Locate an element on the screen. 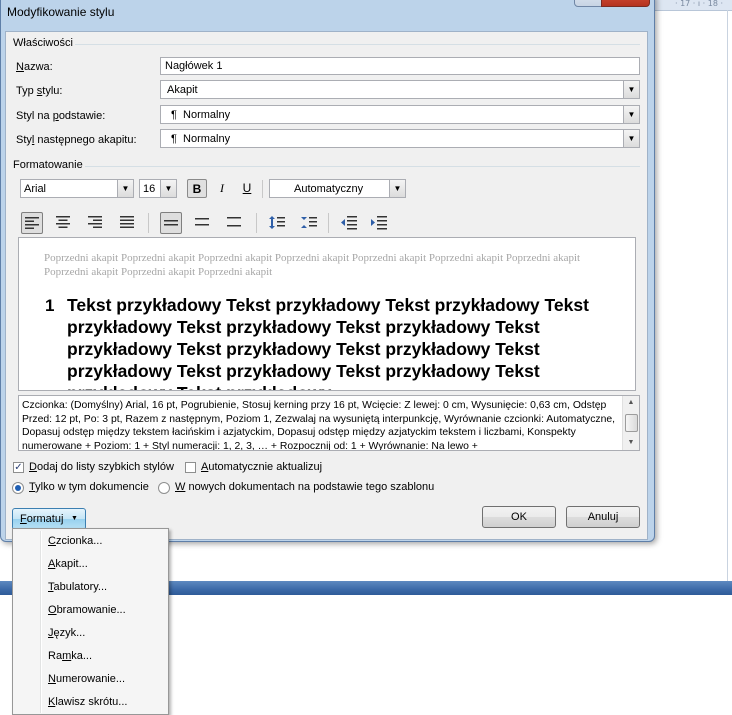 The image size is (732, 715). justify-button is located at coordinates (128, 223).